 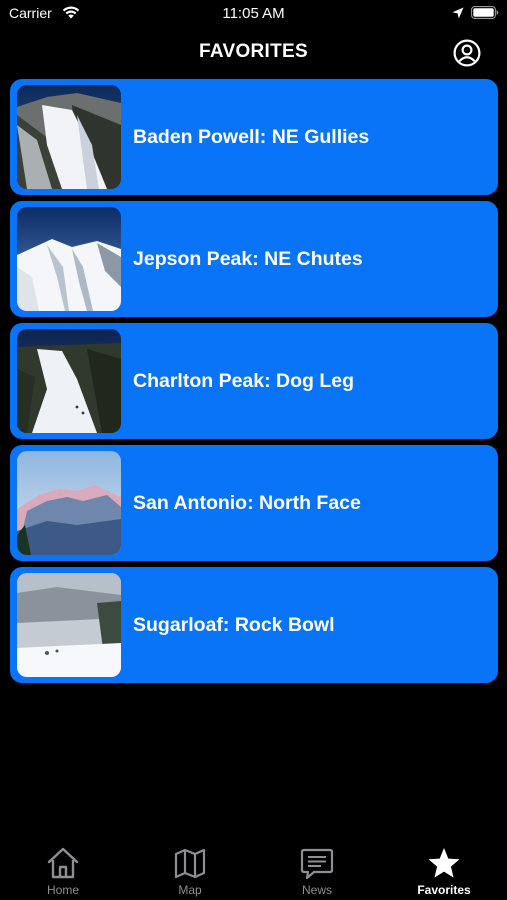 I want to click on favorite-item-san-antonio: San Antonio: North Face, so click(x=254, y=503).